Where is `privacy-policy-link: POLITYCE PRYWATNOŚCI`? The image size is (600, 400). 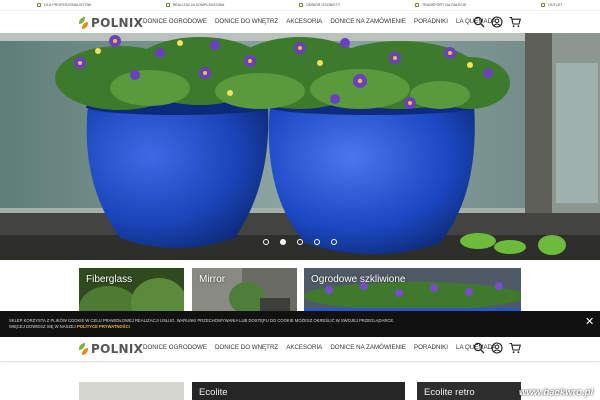 privacy-policy-link: POLITYCE PRYWATNOŚCI is located at coordinates (103, 326).